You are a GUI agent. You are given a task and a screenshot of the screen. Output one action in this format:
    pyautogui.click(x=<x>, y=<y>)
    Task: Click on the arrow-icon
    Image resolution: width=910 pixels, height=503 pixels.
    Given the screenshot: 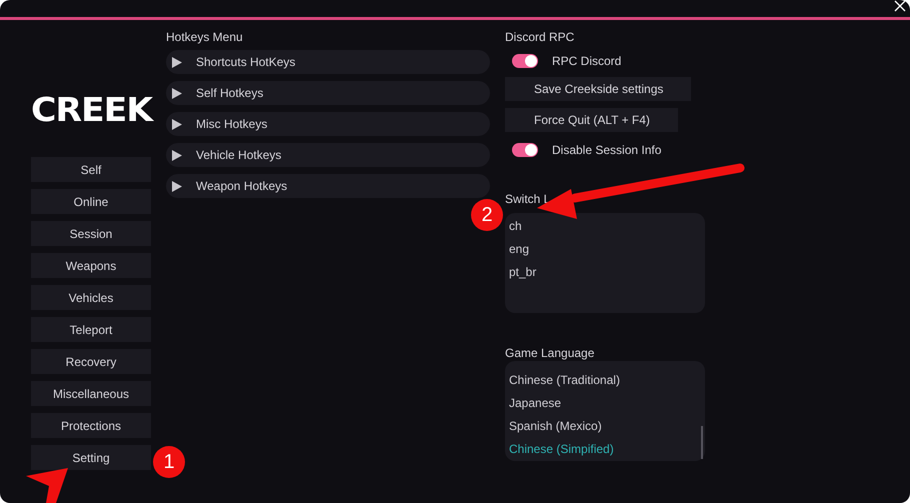 What is the action you would take?
    pyautogui.click(x=47, y=485)
    